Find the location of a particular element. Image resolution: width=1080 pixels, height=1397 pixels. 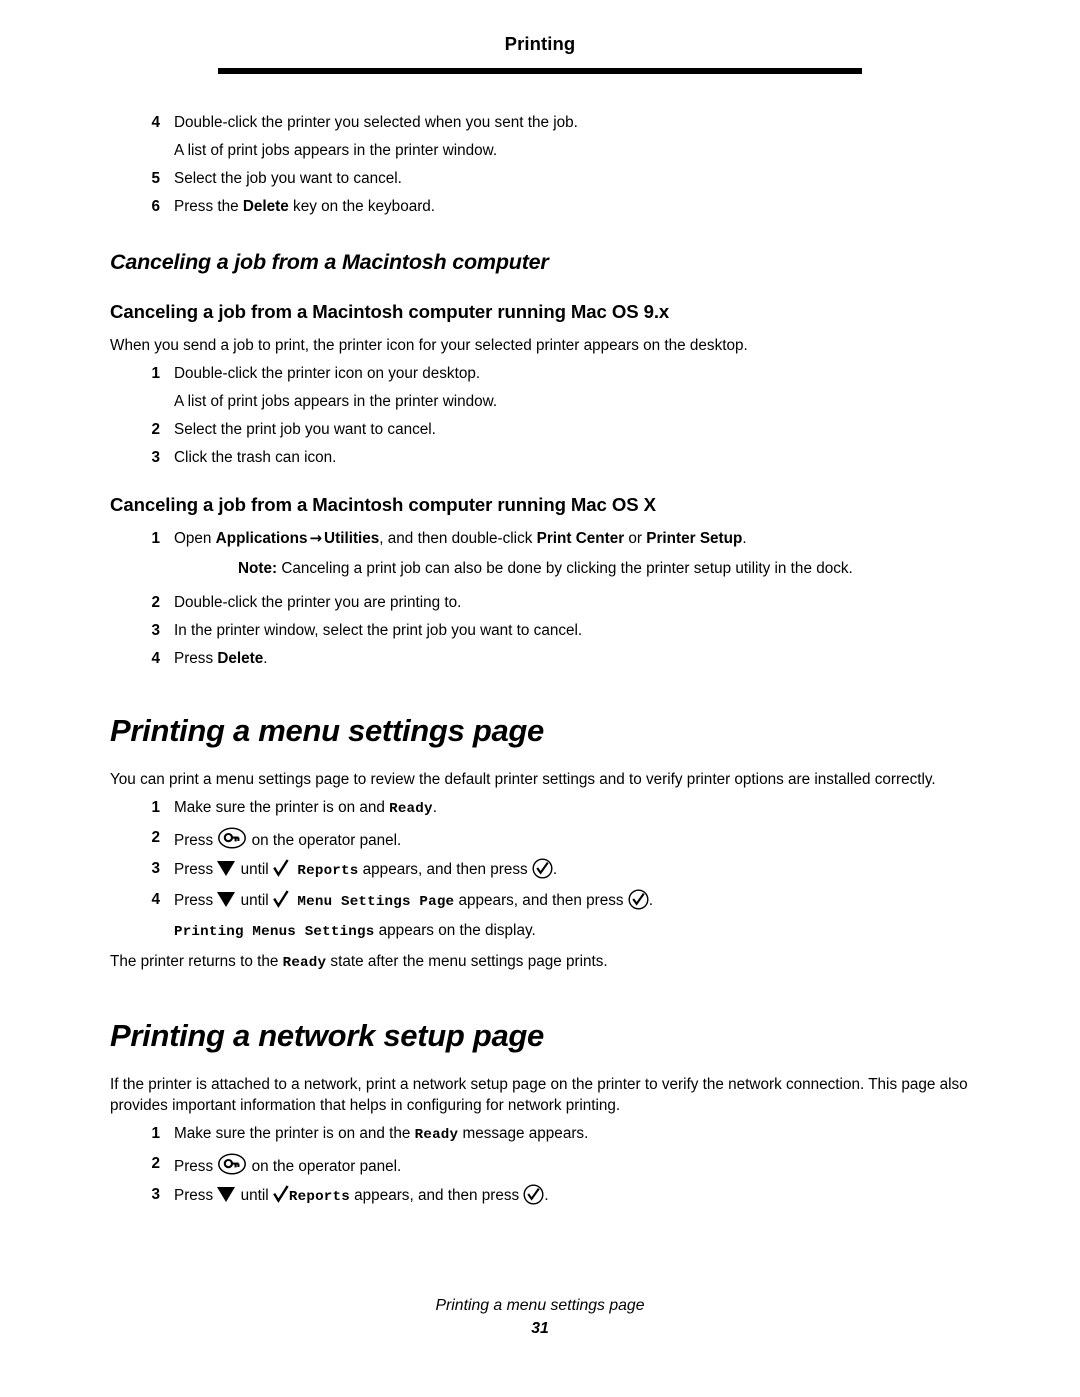

display-message-printing-menus-settings: Printing Menus Settings is located at coordinates (274, 932).